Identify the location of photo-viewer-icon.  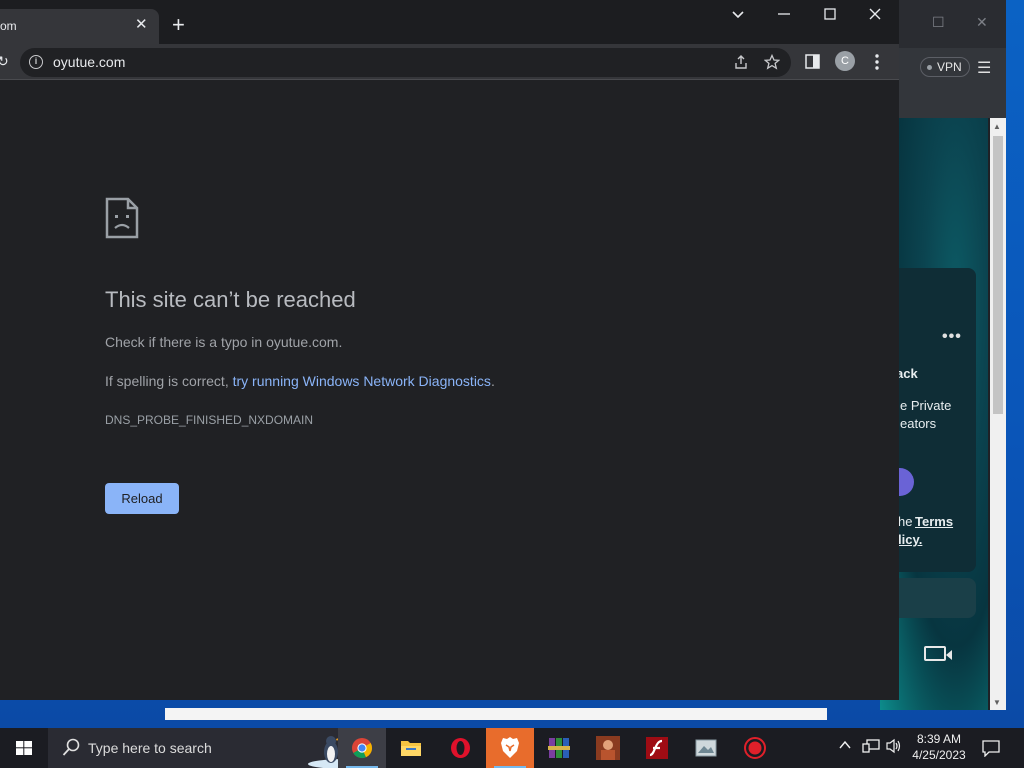
(706, 748).